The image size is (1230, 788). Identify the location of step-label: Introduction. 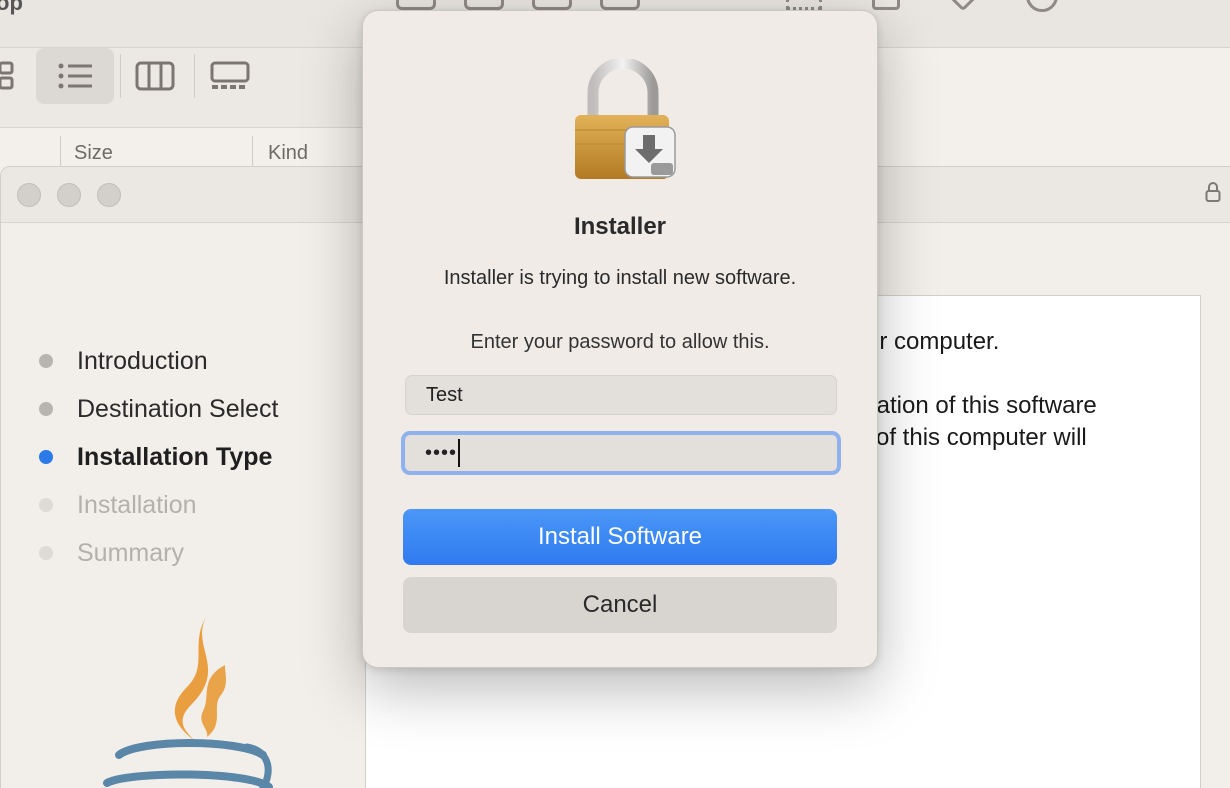
(142, 360).